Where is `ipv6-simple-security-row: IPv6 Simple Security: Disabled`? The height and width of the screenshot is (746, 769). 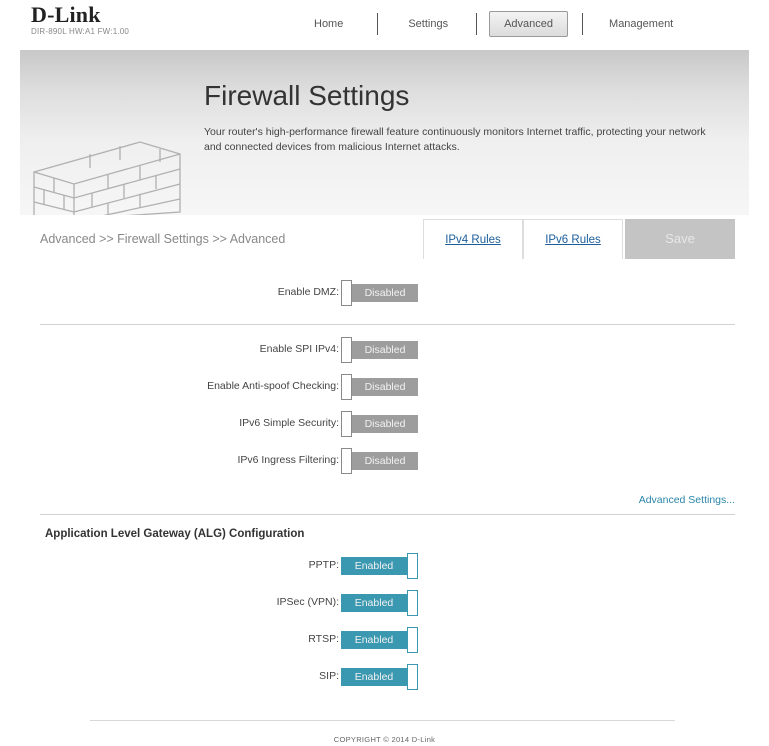
ipv6-simple-security-row: IPv6 Simple Security: Disabled is located at coordinates (384, 424).